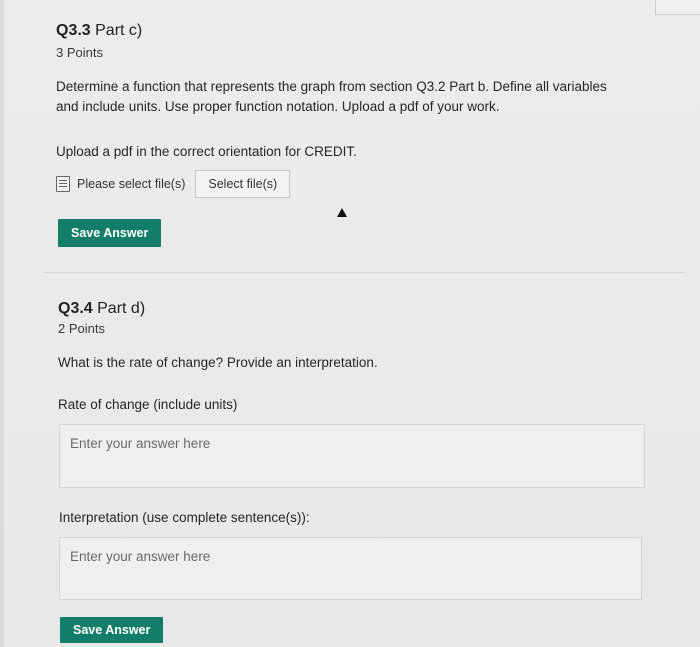 This screenshot has height=647, width=700. I want to click on q33-title: Q3.3 Part c), so click(99, 31).